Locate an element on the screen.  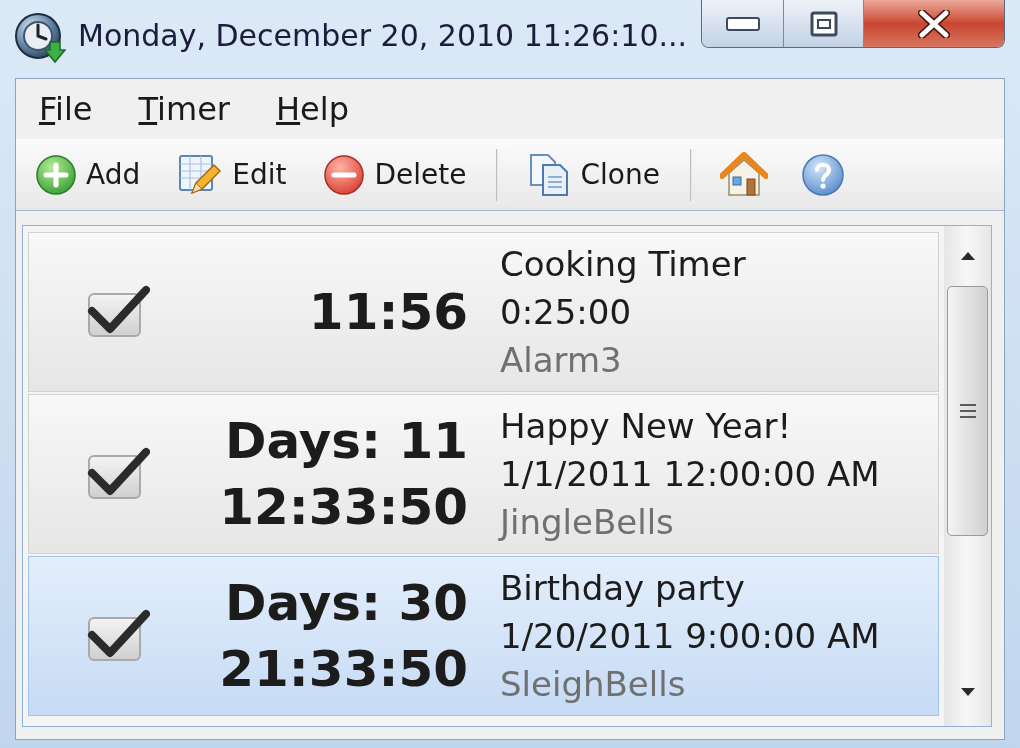
help-icon is located at coordinates (822, 174).